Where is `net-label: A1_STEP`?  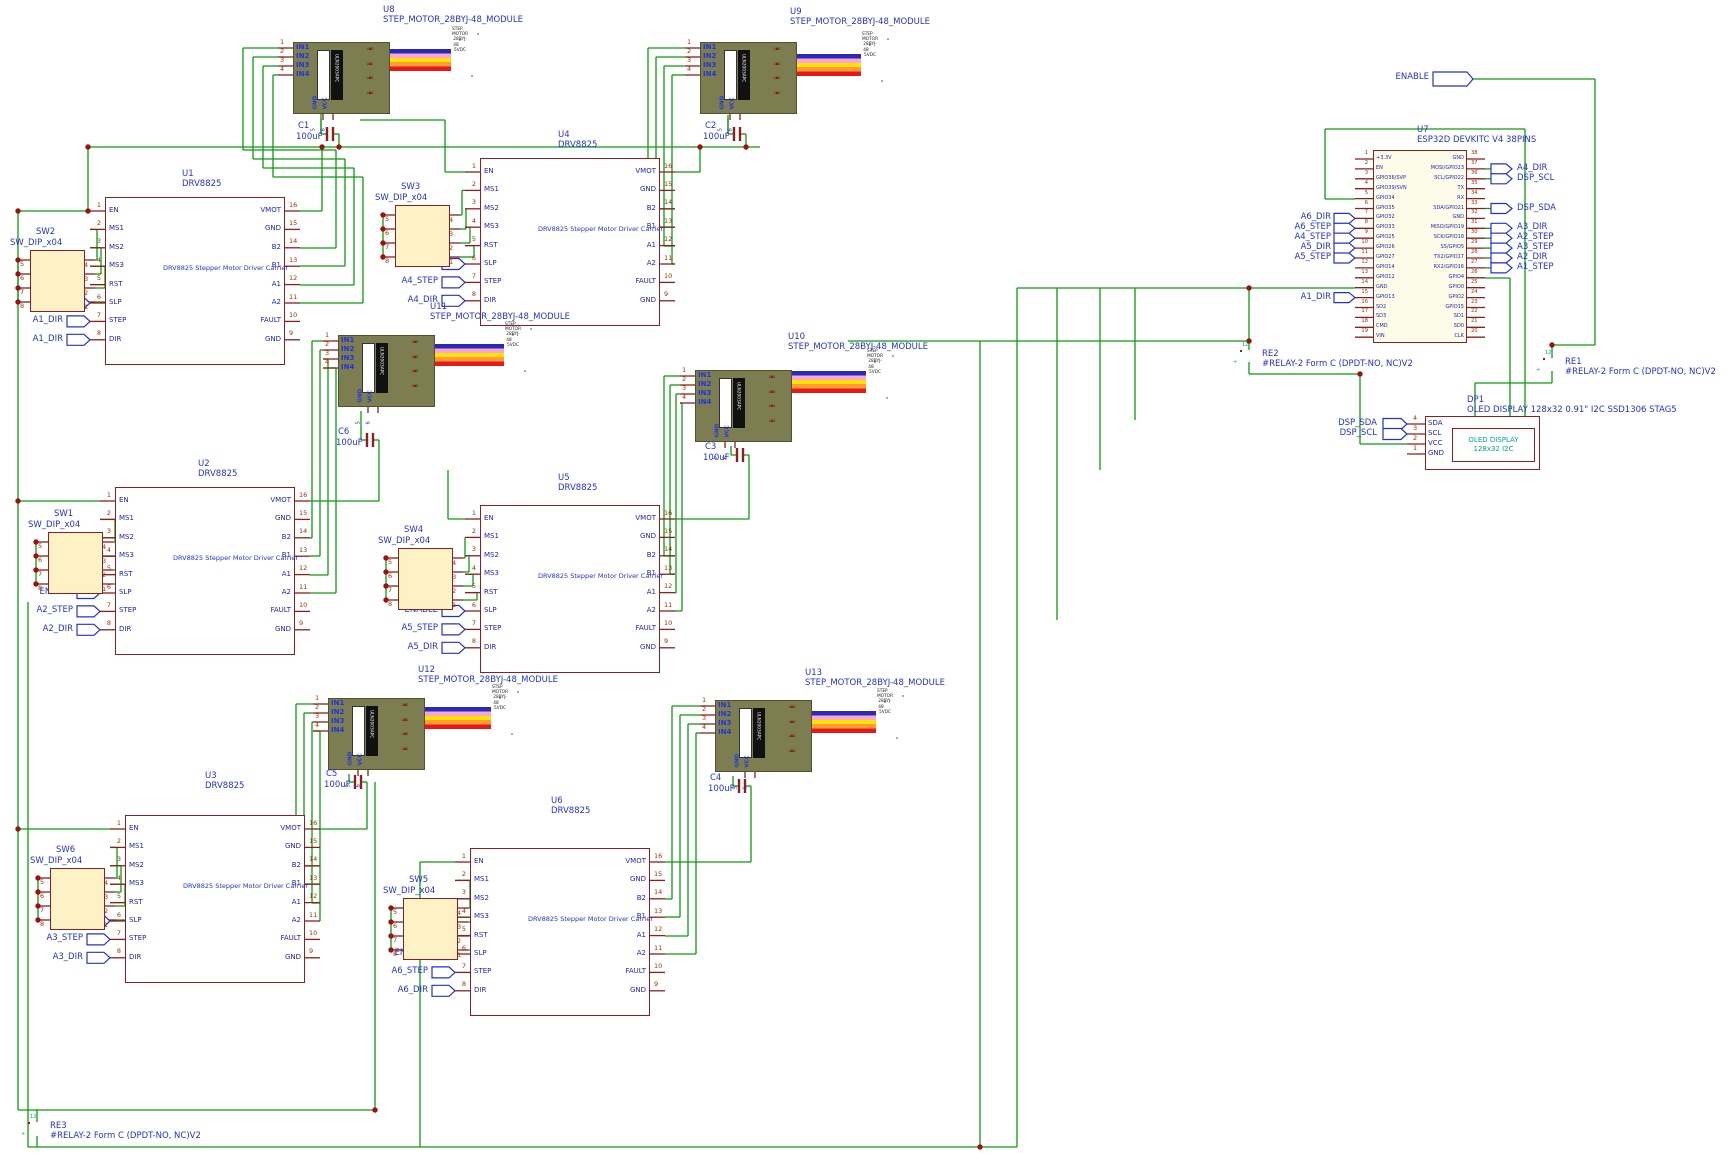 net-label: A1_STEP is located at coordinates (1535, 267).